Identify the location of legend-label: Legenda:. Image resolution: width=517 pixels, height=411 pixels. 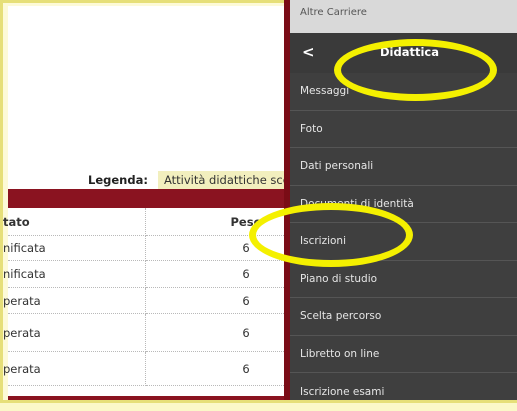
(118, 180).